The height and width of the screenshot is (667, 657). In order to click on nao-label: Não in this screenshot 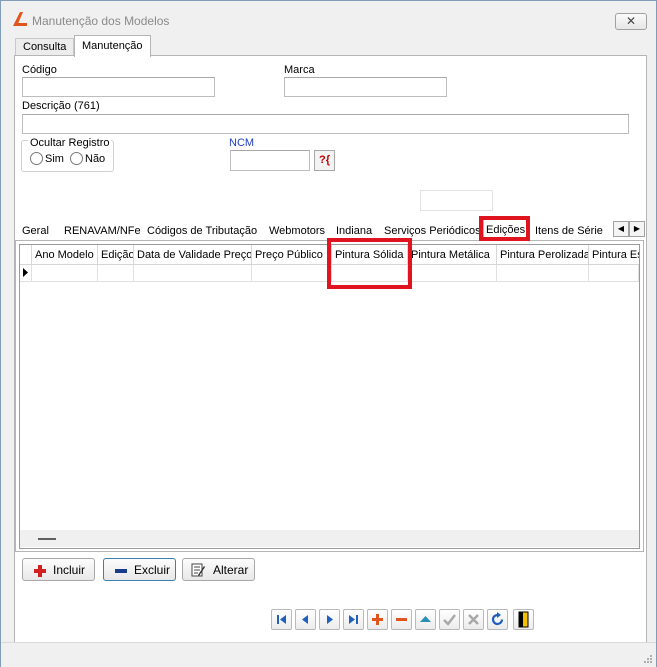, I will do `click(95, 159)`.